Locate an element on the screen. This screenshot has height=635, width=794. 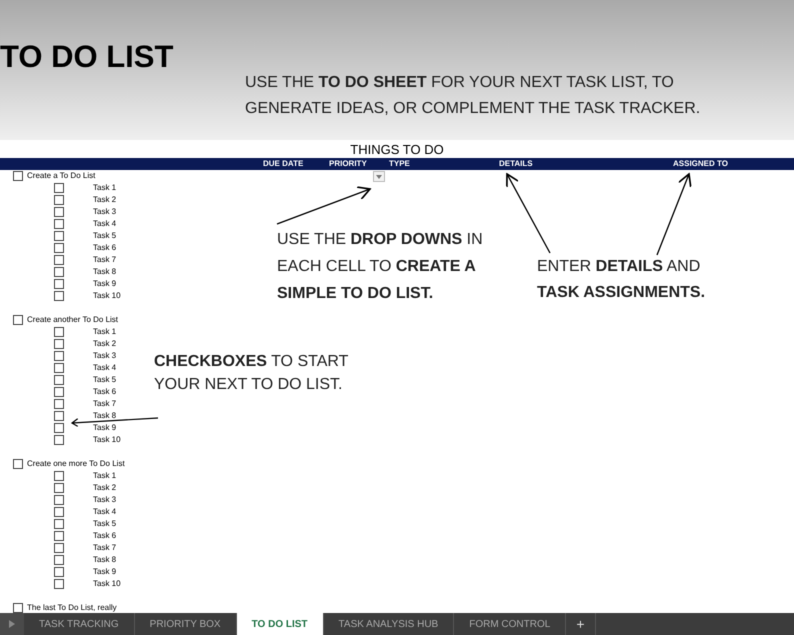
callout-text: CHECKBOXES TO START YOUR NEXT TO DO LIST. is located at coordinates (251, 373).